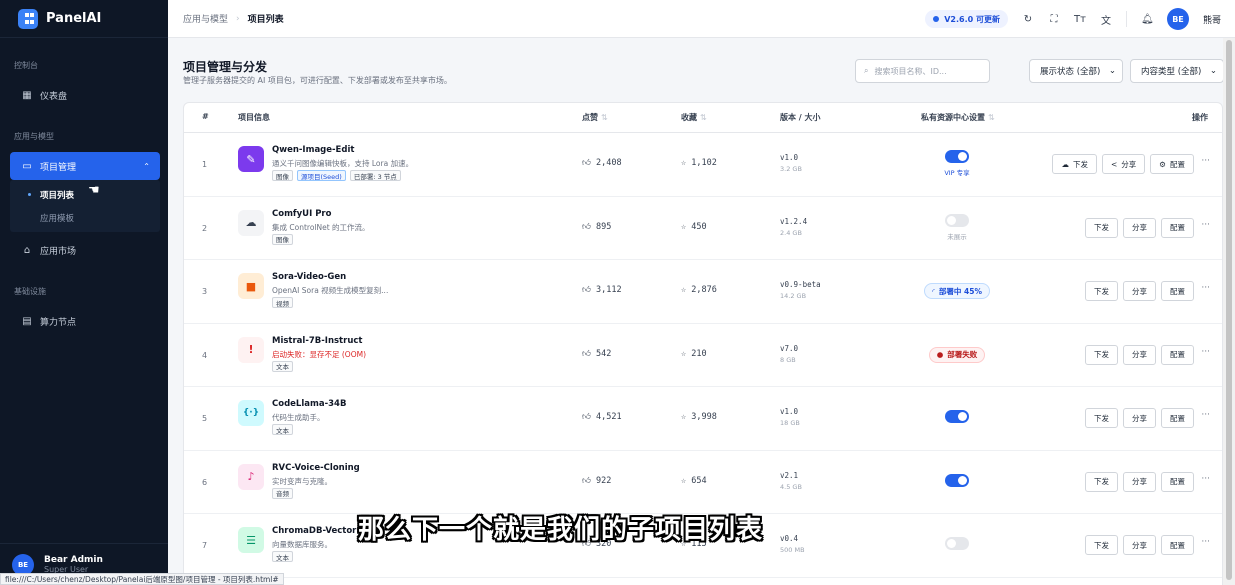 The width and height of the screenshot is (1235, 585). Describe the element at coordinates (309, 277) in the screenshot. I see `project-name: Sora-Video-Gen` at that location.